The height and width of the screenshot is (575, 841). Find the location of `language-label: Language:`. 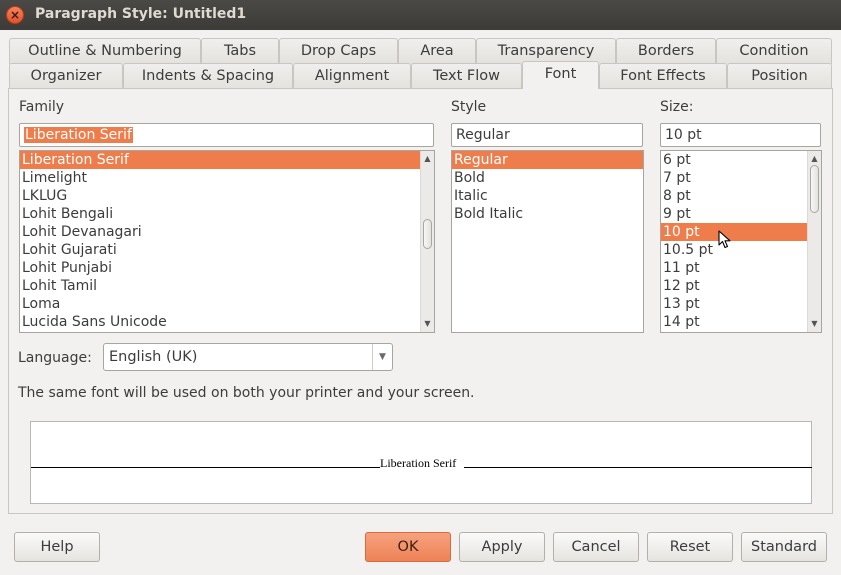

language-label: Language: is located at coordinates (55, 358).